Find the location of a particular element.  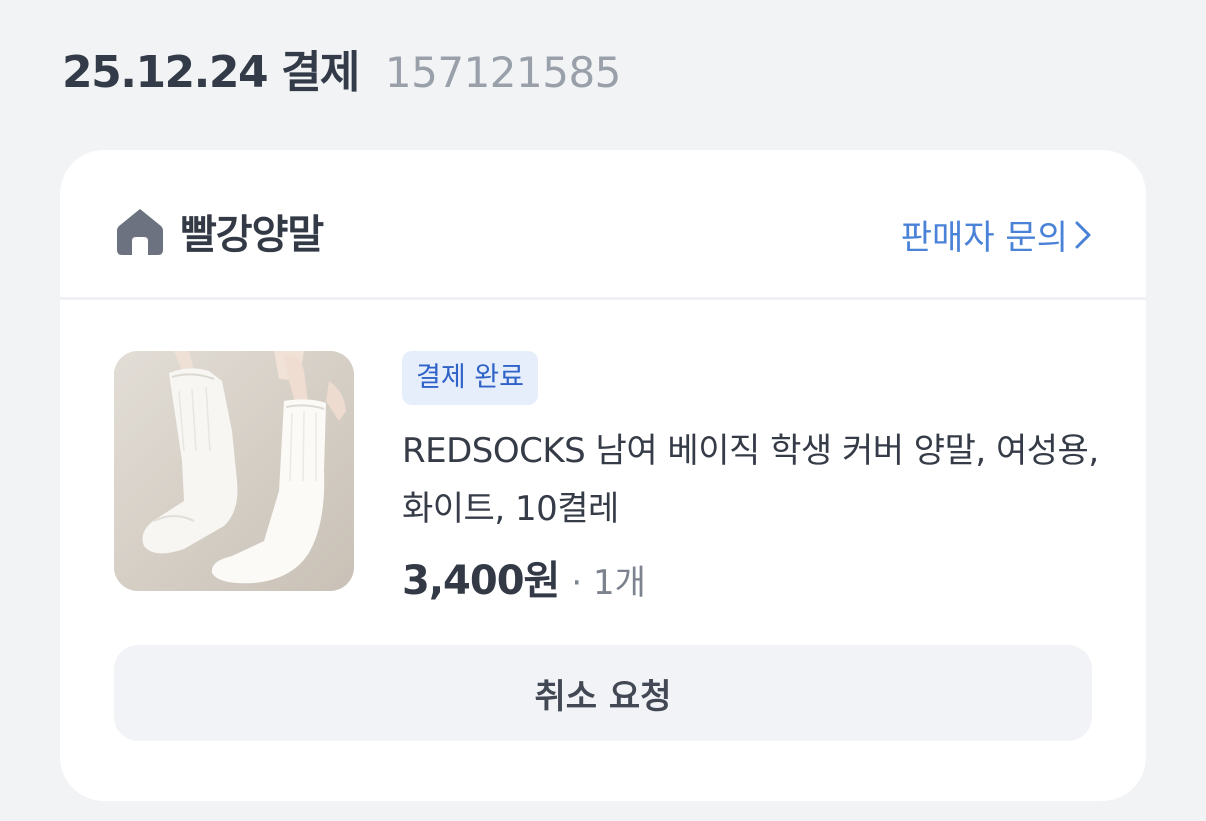

product-name: REDSOCKS 남여 베이직 학생 커버 양말, 여성용, 화이트, 10켤레 is located at coordinates (752, 480).